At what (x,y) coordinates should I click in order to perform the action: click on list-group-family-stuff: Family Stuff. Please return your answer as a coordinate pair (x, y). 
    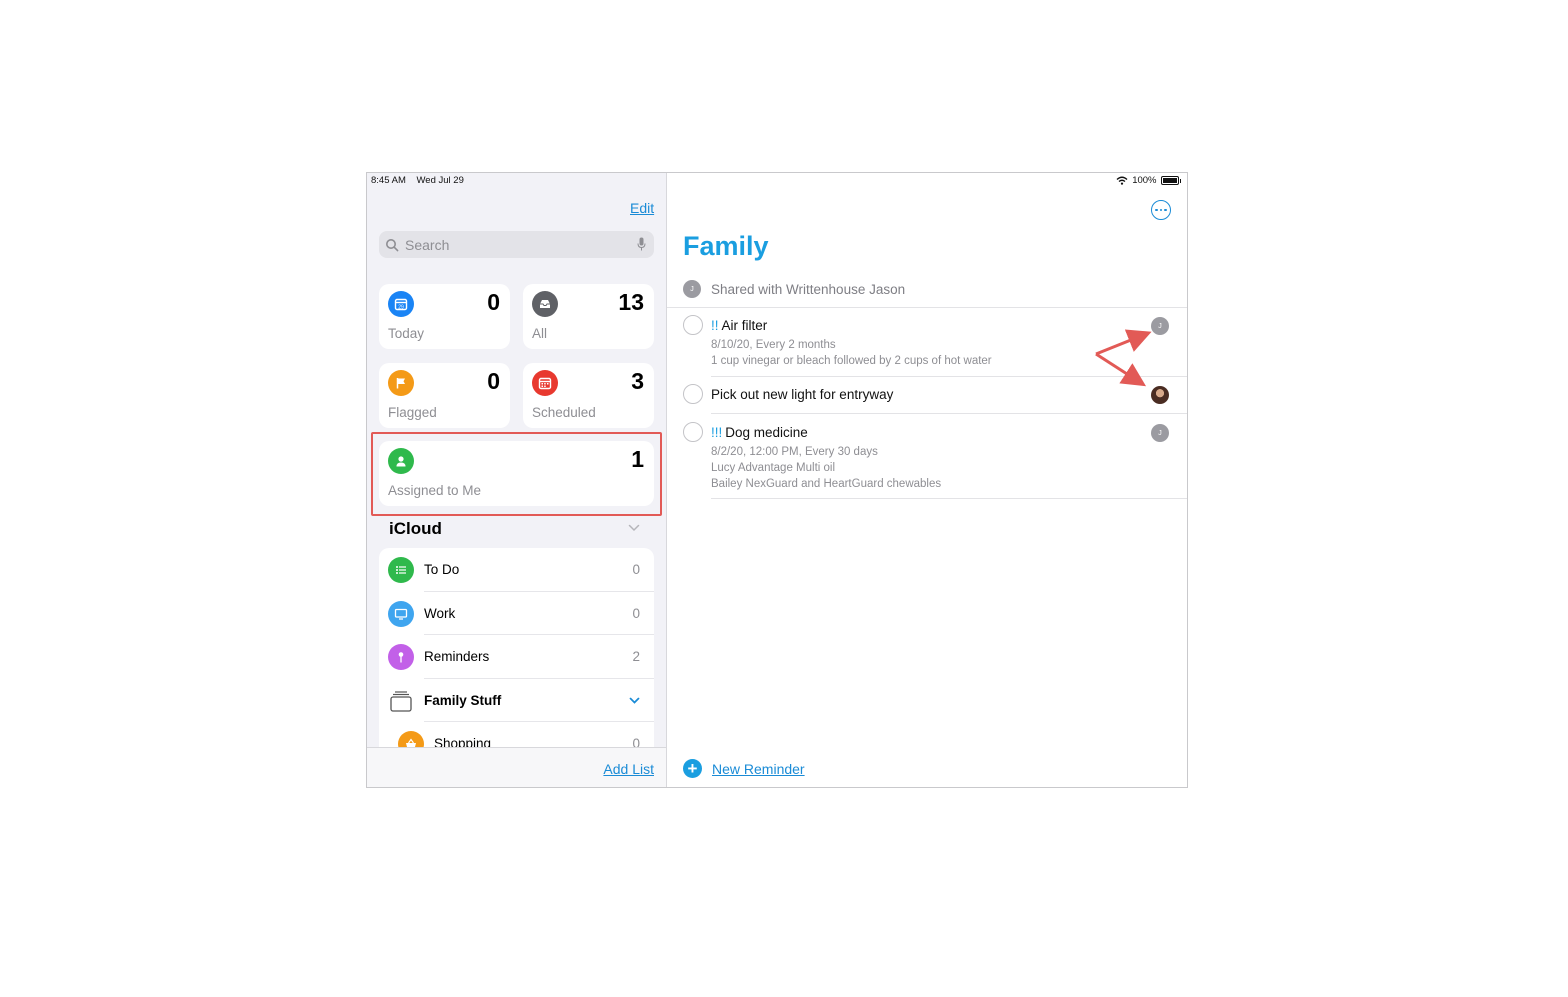
    Looking at the image, I should click on (516, 701).